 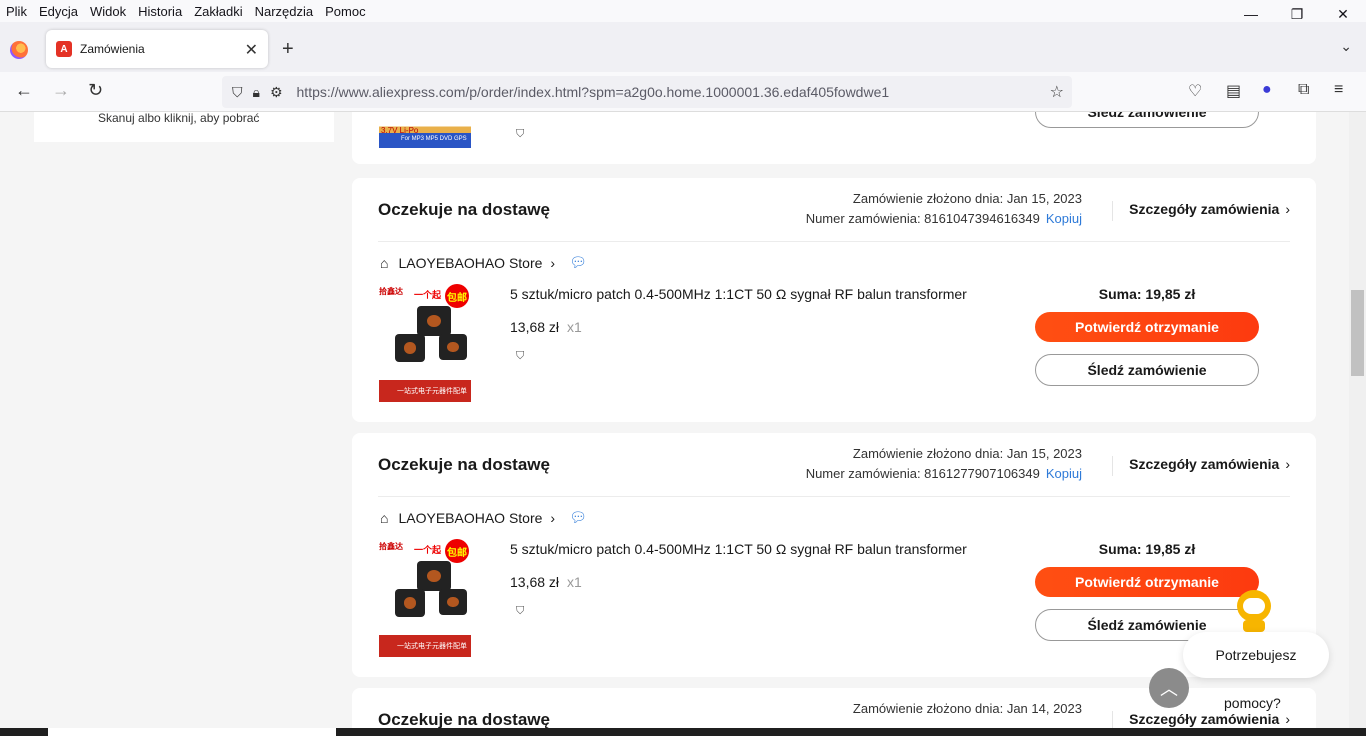 I want to click on scroll-to-top-button: ︿, so click(x=1169, y=688).